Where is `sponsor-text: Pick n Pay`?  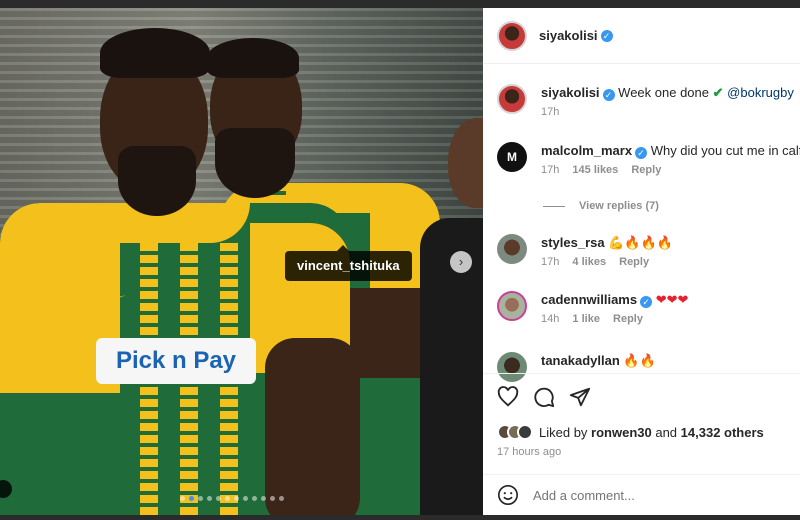 sponsor-text: Pick n Pay is located at coordinates (176, 360).